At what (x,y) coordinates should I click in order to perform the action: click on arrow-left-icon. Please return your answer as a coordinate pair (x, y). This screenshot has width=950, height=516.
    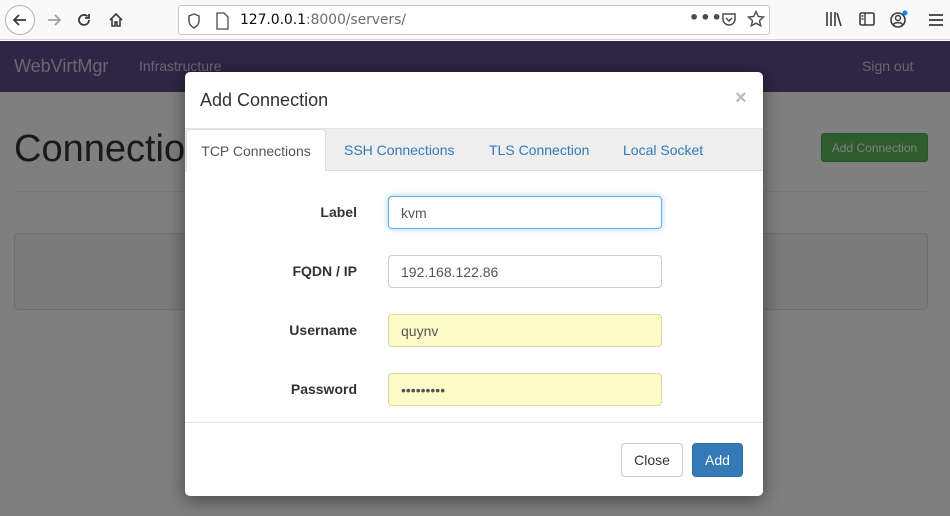
    Looking at the image, I should click on (19, 20).